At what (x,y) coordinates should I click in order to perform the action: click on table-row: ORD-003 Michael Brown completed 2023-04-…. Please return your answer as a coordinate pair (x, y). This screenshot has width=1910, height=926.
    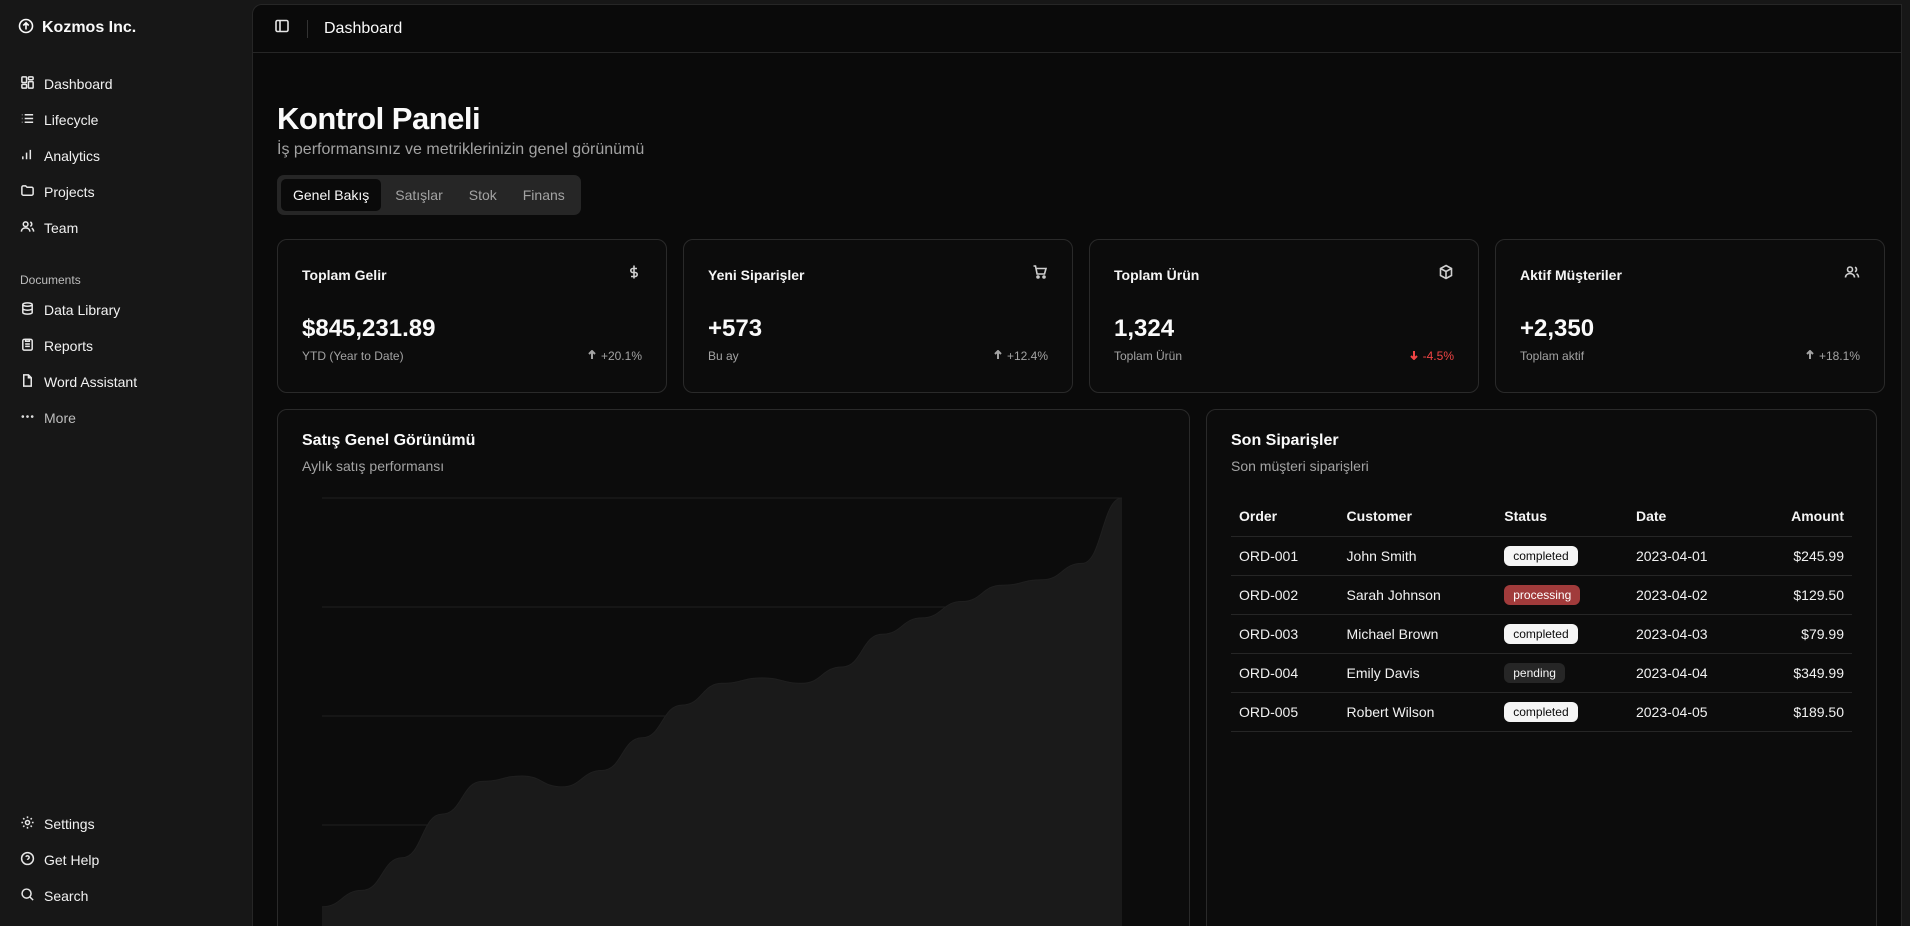
    Looking at the image, I should click on (1541, 634).